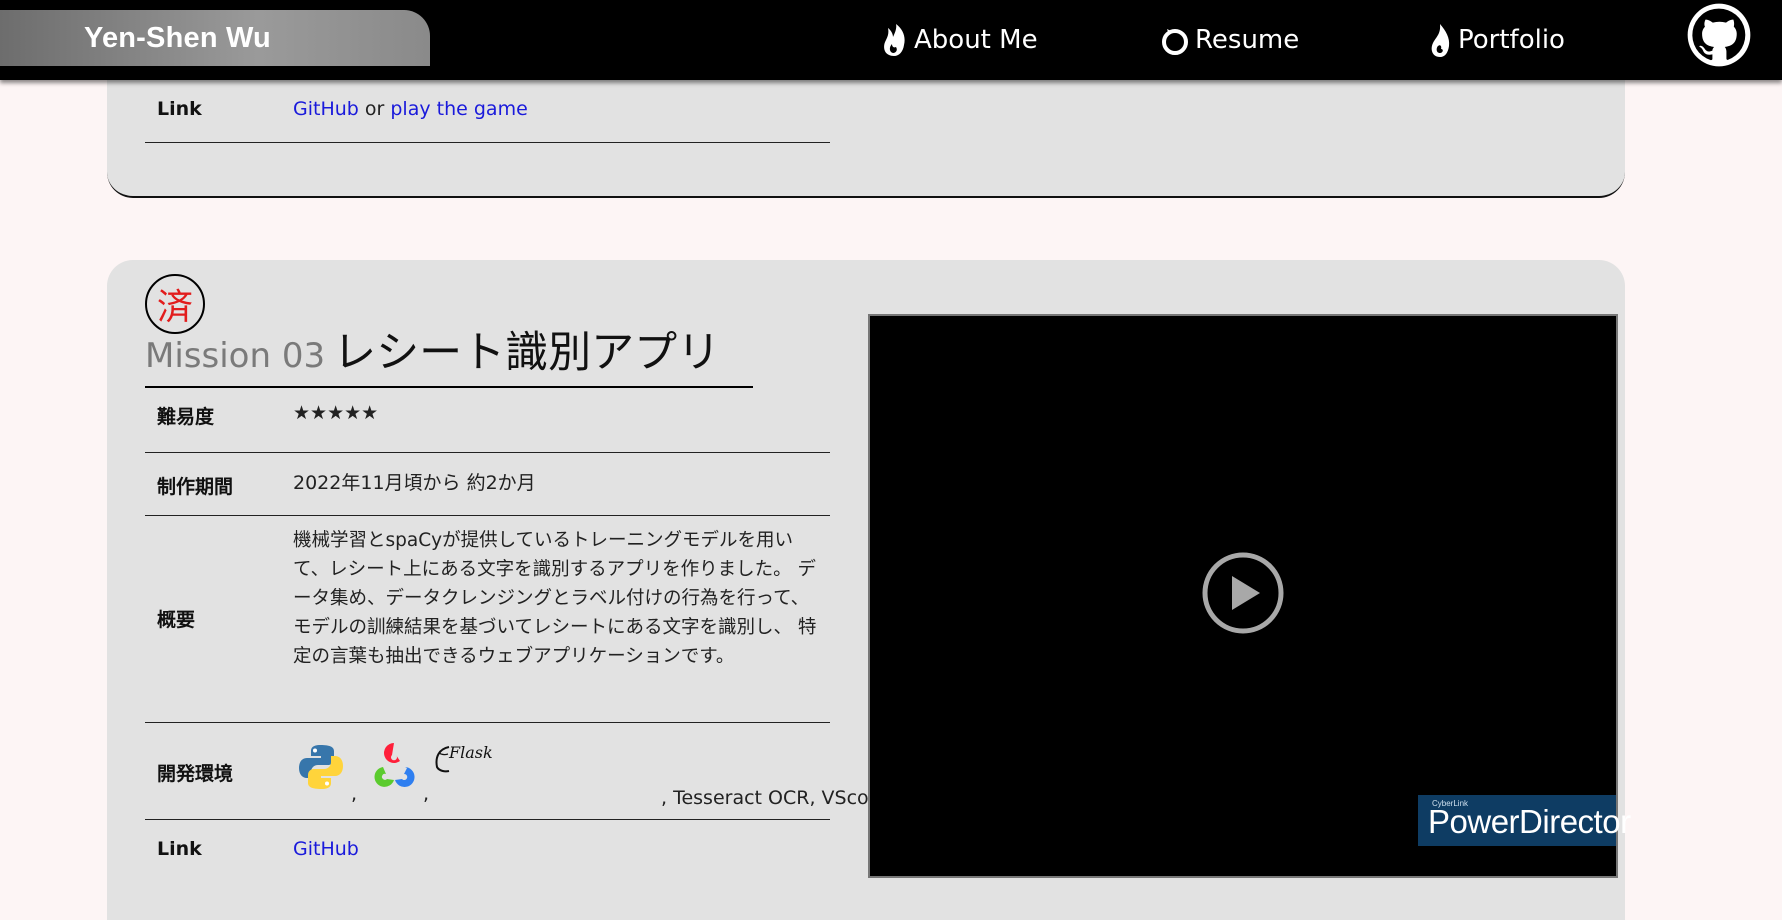 The height and width of the screenshot is (920, 1782). What do you see at coordinates (414, 483) in the screenshot?
I see `period-value: 2022年11月頃から 約2か月` at bounding box center [414, 483].